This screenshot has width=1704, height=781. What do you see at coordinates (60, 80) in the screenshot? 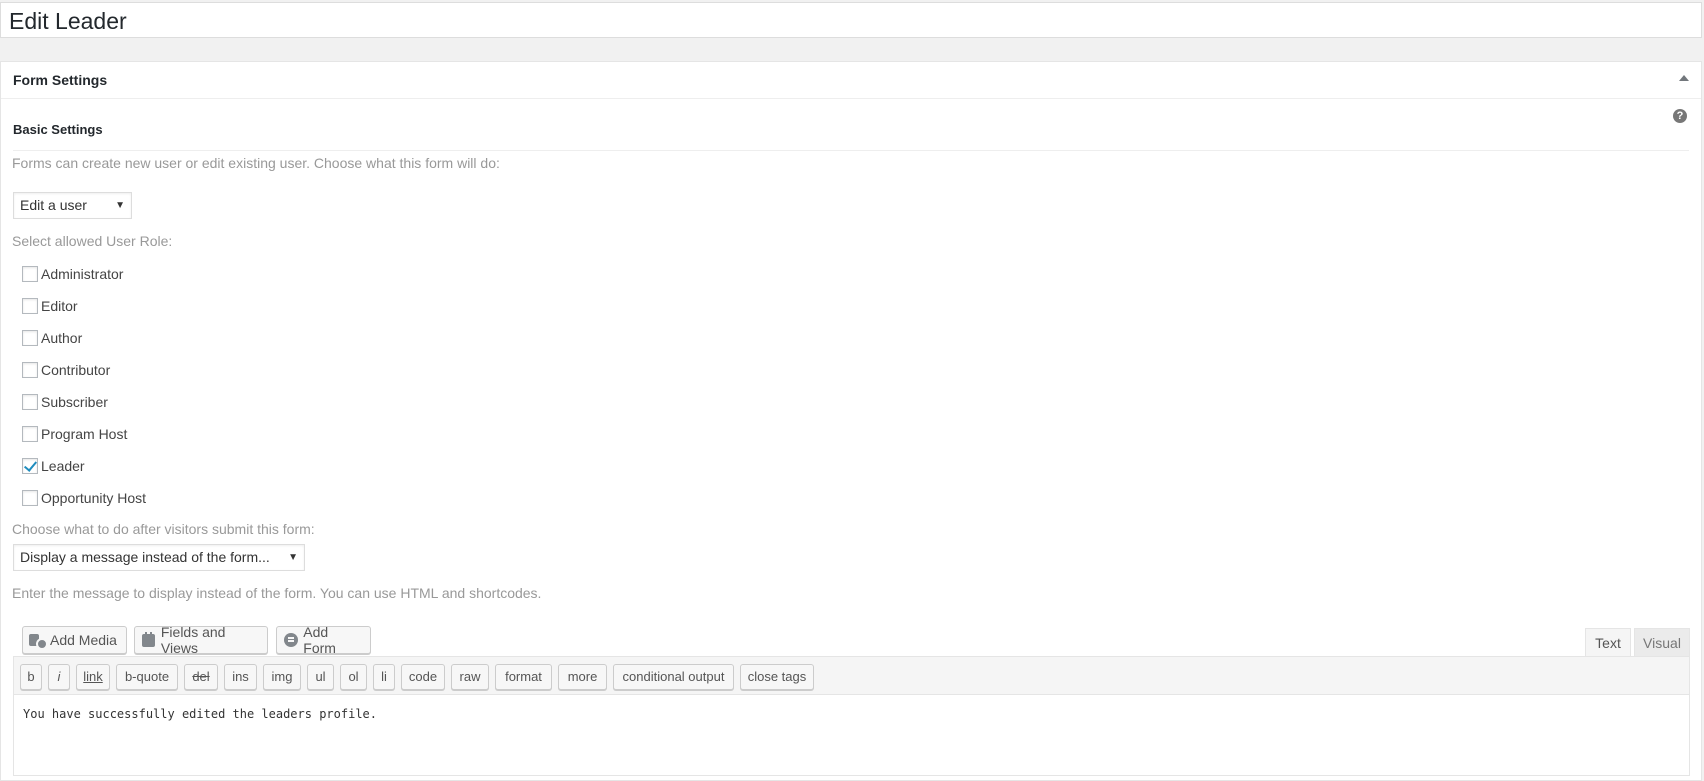
I see `form-settings-title: Form Settings` at bounding box center [60, 80].